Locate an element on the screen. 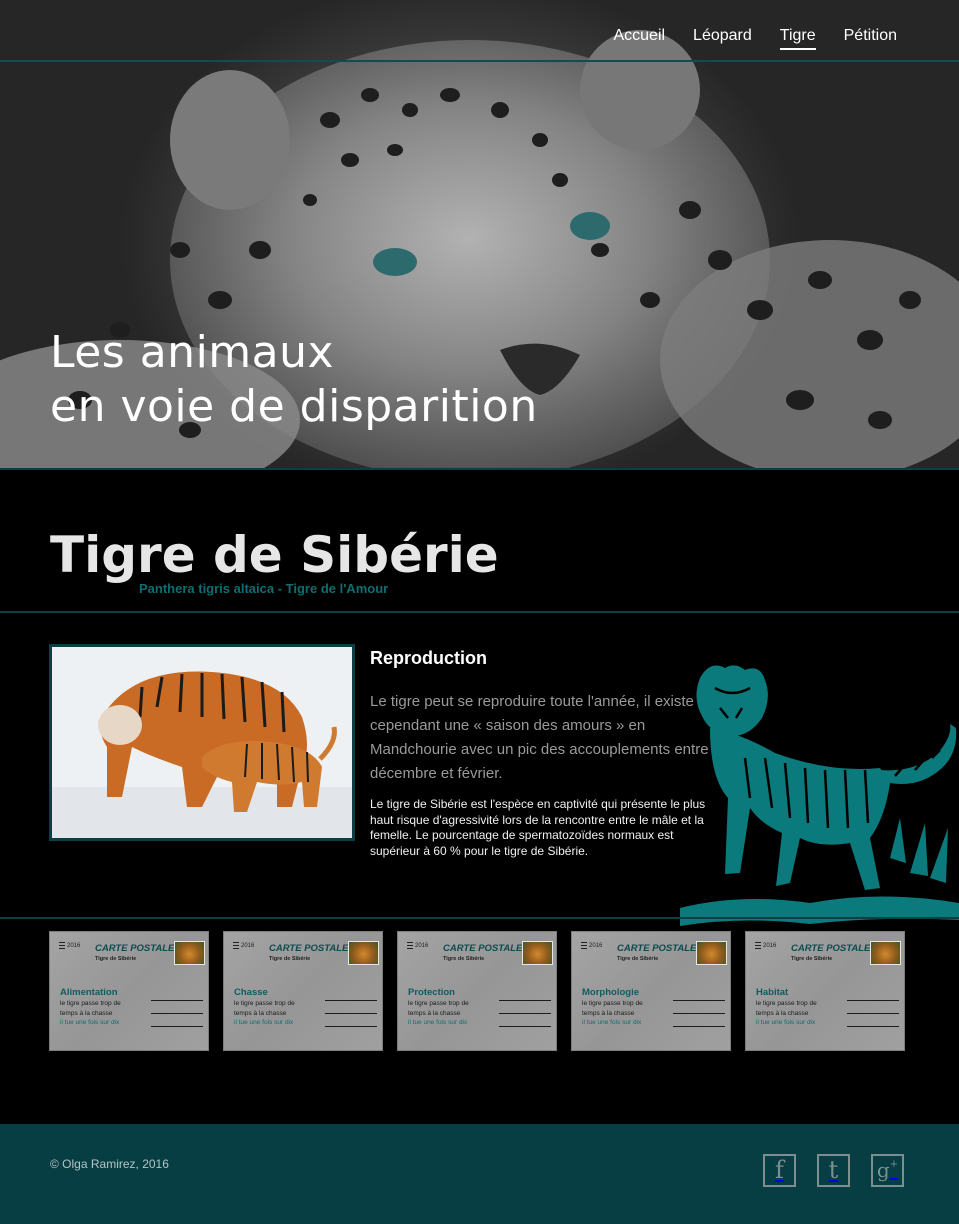  nav-item-accueil: Accueil is located at coordinates (639, 38).